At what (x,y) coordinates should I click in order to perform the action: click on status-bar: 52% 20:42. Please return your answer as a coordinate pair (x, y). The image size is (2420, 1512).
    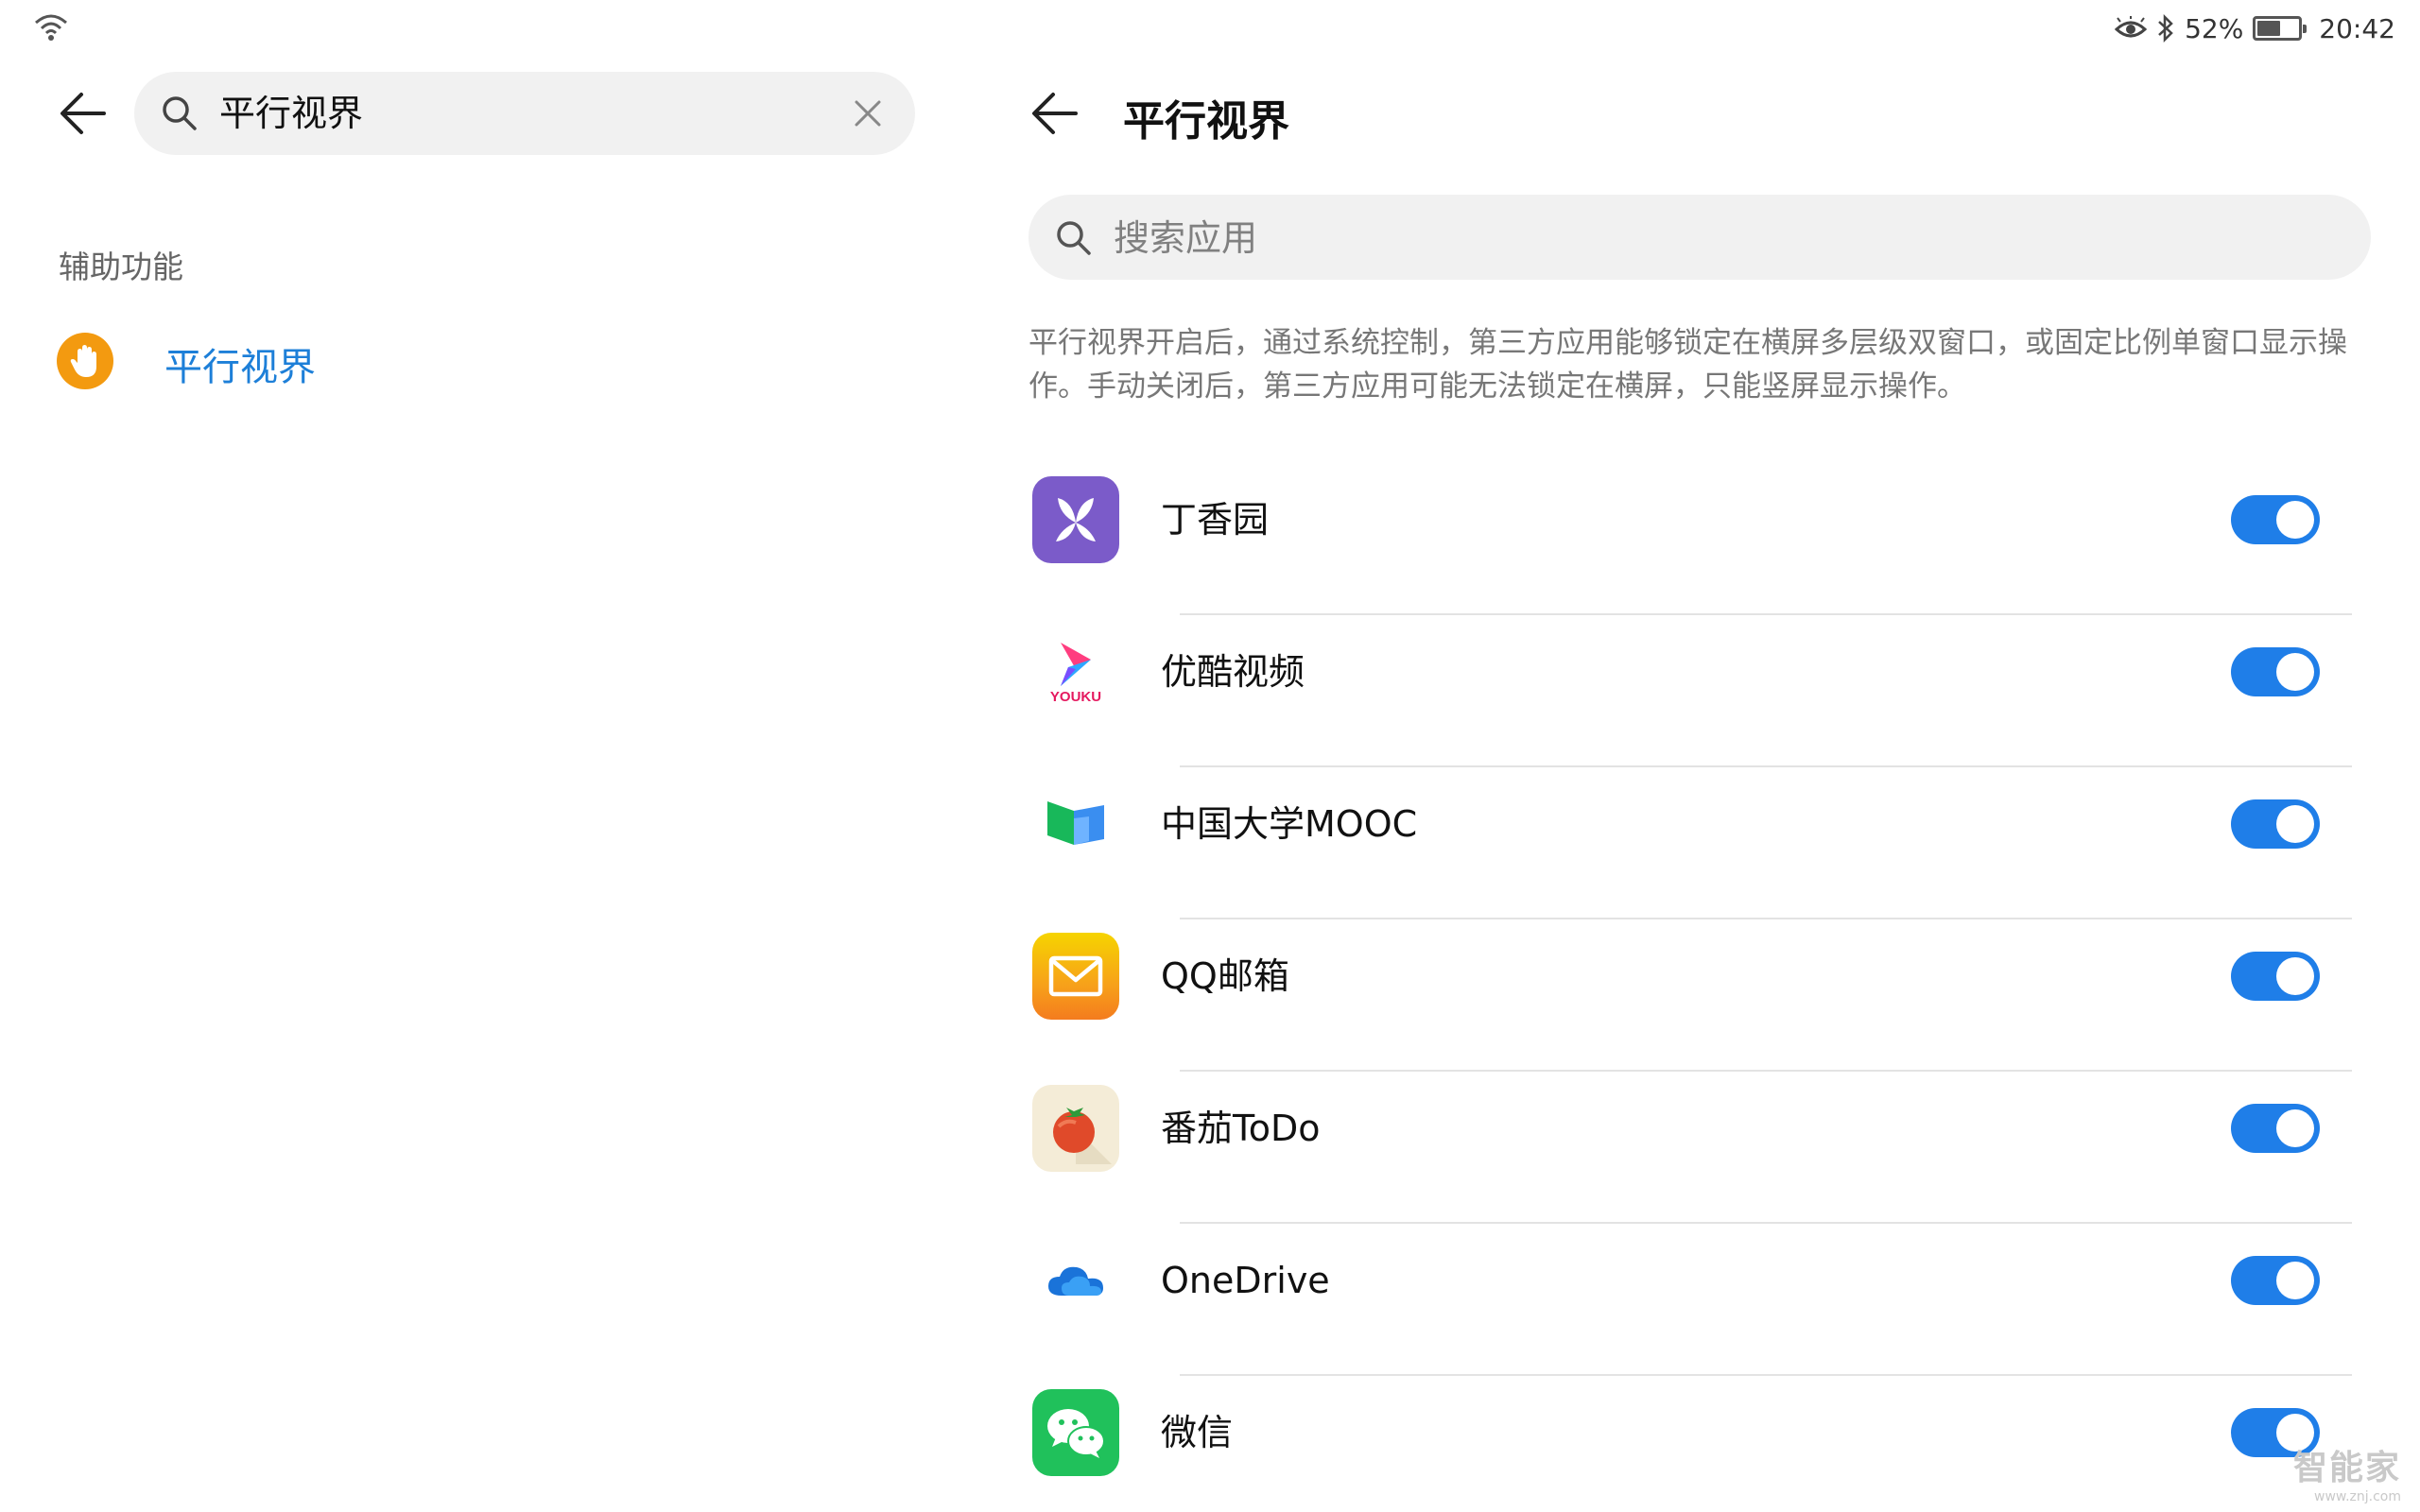
    Looking at the image, I should click on (1210, 28).